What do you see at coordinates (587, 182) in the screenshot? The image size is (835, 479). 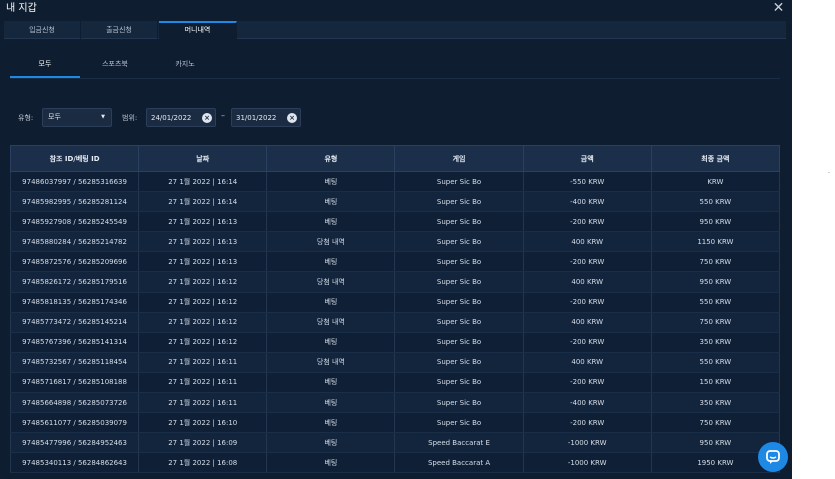 I see `table-cell: -550 KRW` at bounding box center [587, 182].